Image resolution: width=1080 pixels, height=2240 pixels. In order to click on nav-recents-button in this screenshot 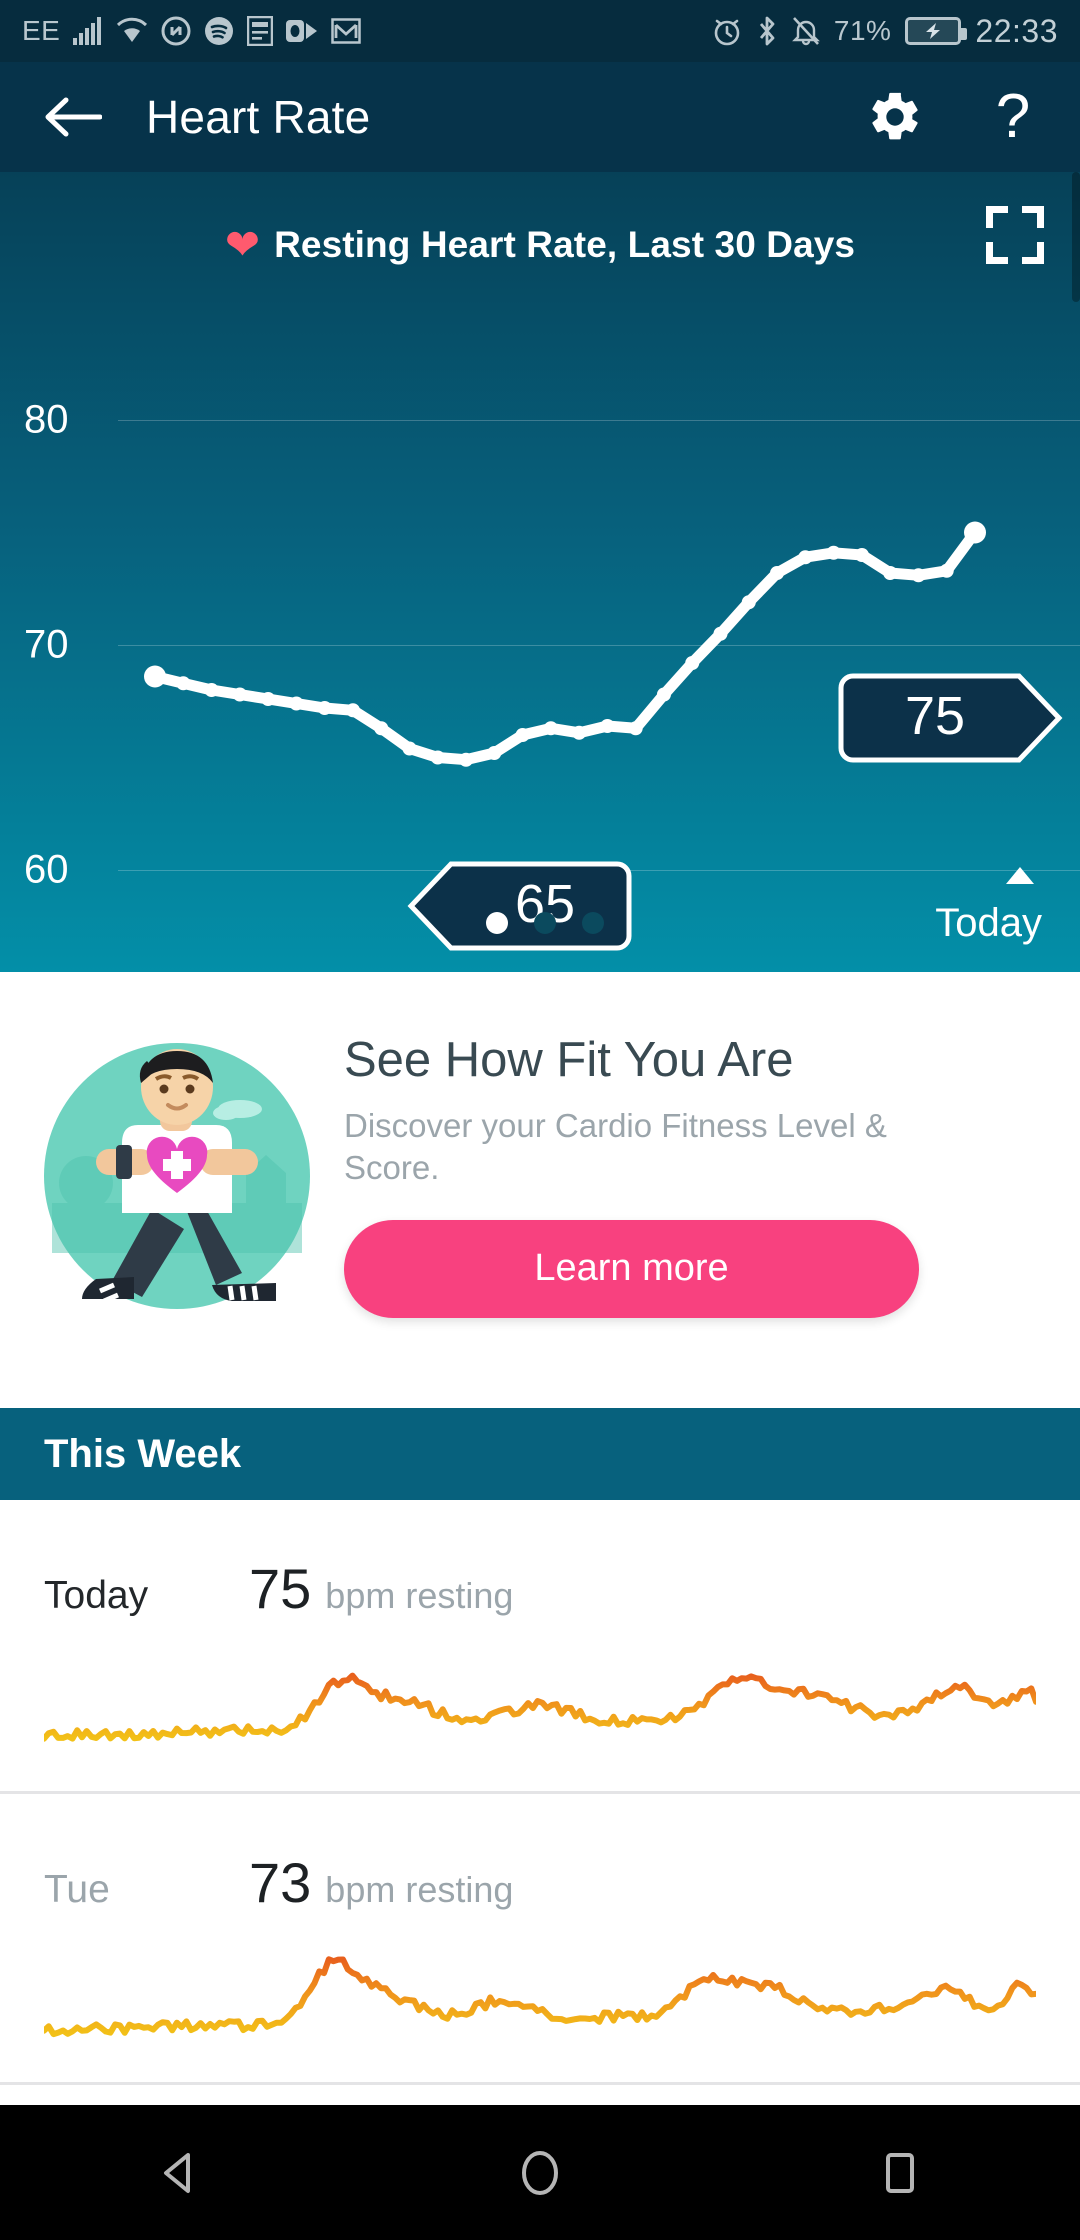, I will do `click(900, 2173)`.